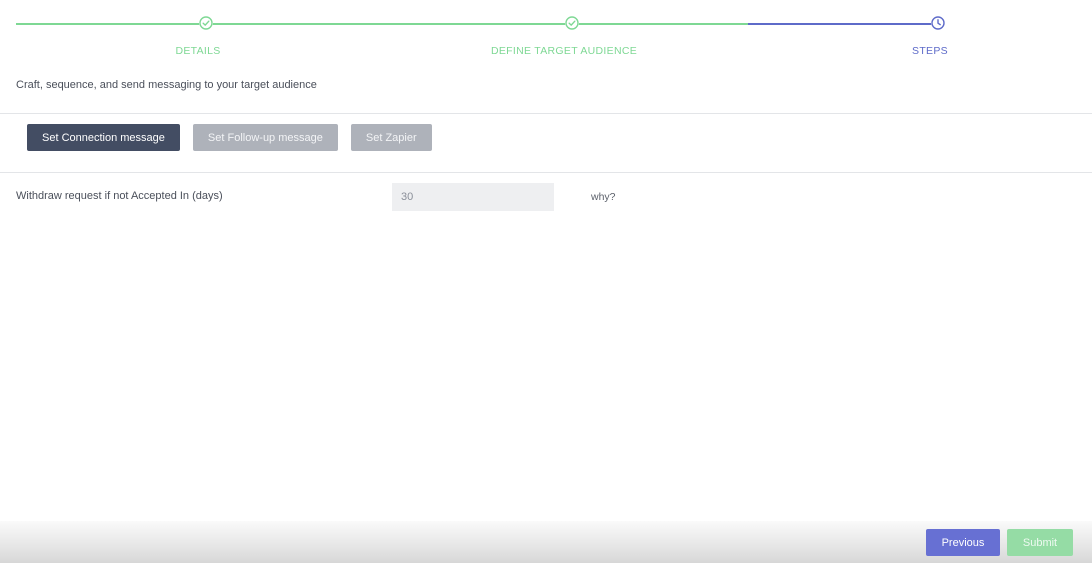  I want to click on step-label-define-target-audience: DEFINE TARGET AUDIENCE, so click(564, 51).